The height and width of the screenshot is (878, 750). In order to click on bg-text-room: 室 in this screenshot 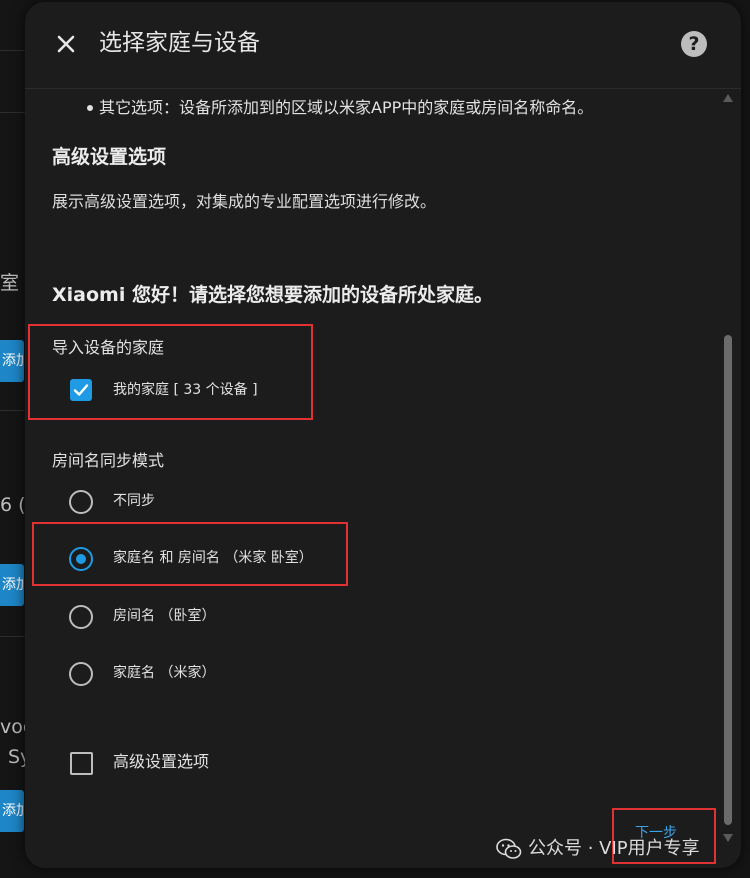, I will do `click(10, 283)`.